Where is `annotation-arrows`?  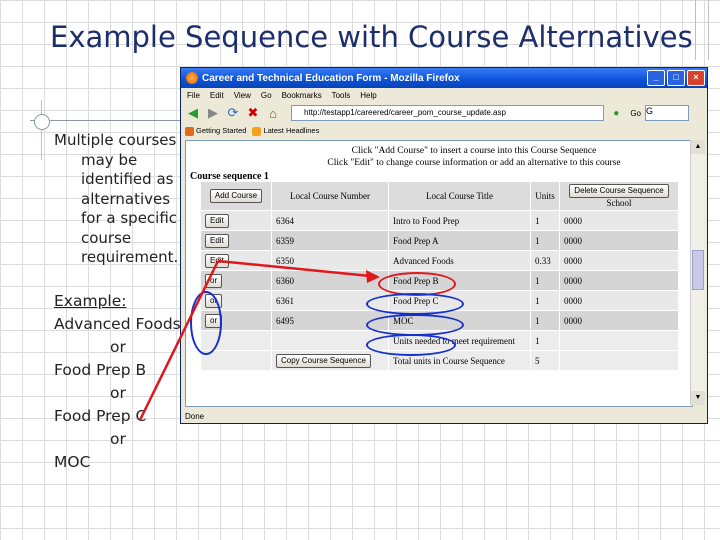 annotation-arrows is located at coordinates (259, 340).